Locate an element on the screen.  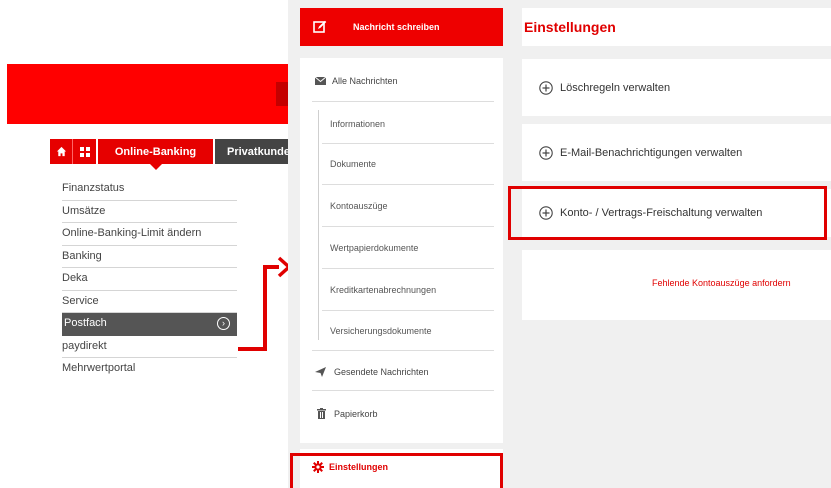
option-label: E-Mail-Benachrichtigungen verwalten is located at coordinates (651, 152).